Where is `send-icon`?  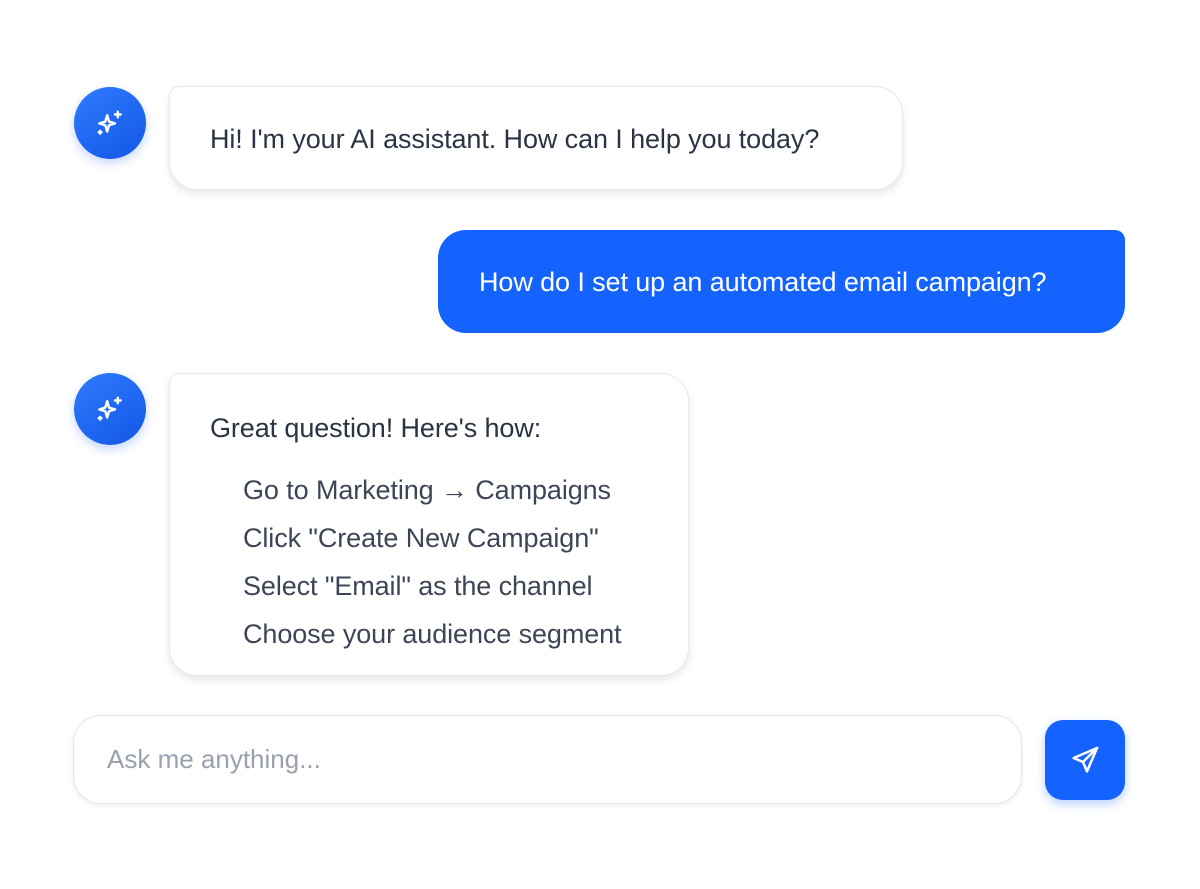 send-icon is located at coordinates (1085, 759).